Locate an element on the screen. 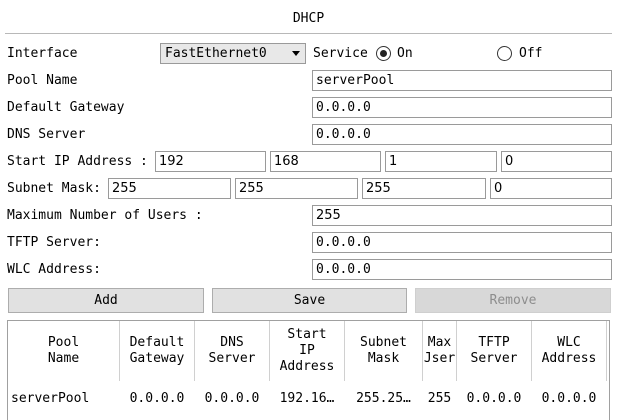 The height and width of the screenshot is (420, 627). cell-tftp-server: 0.0.0.0 is located at coordinates (494, 398).